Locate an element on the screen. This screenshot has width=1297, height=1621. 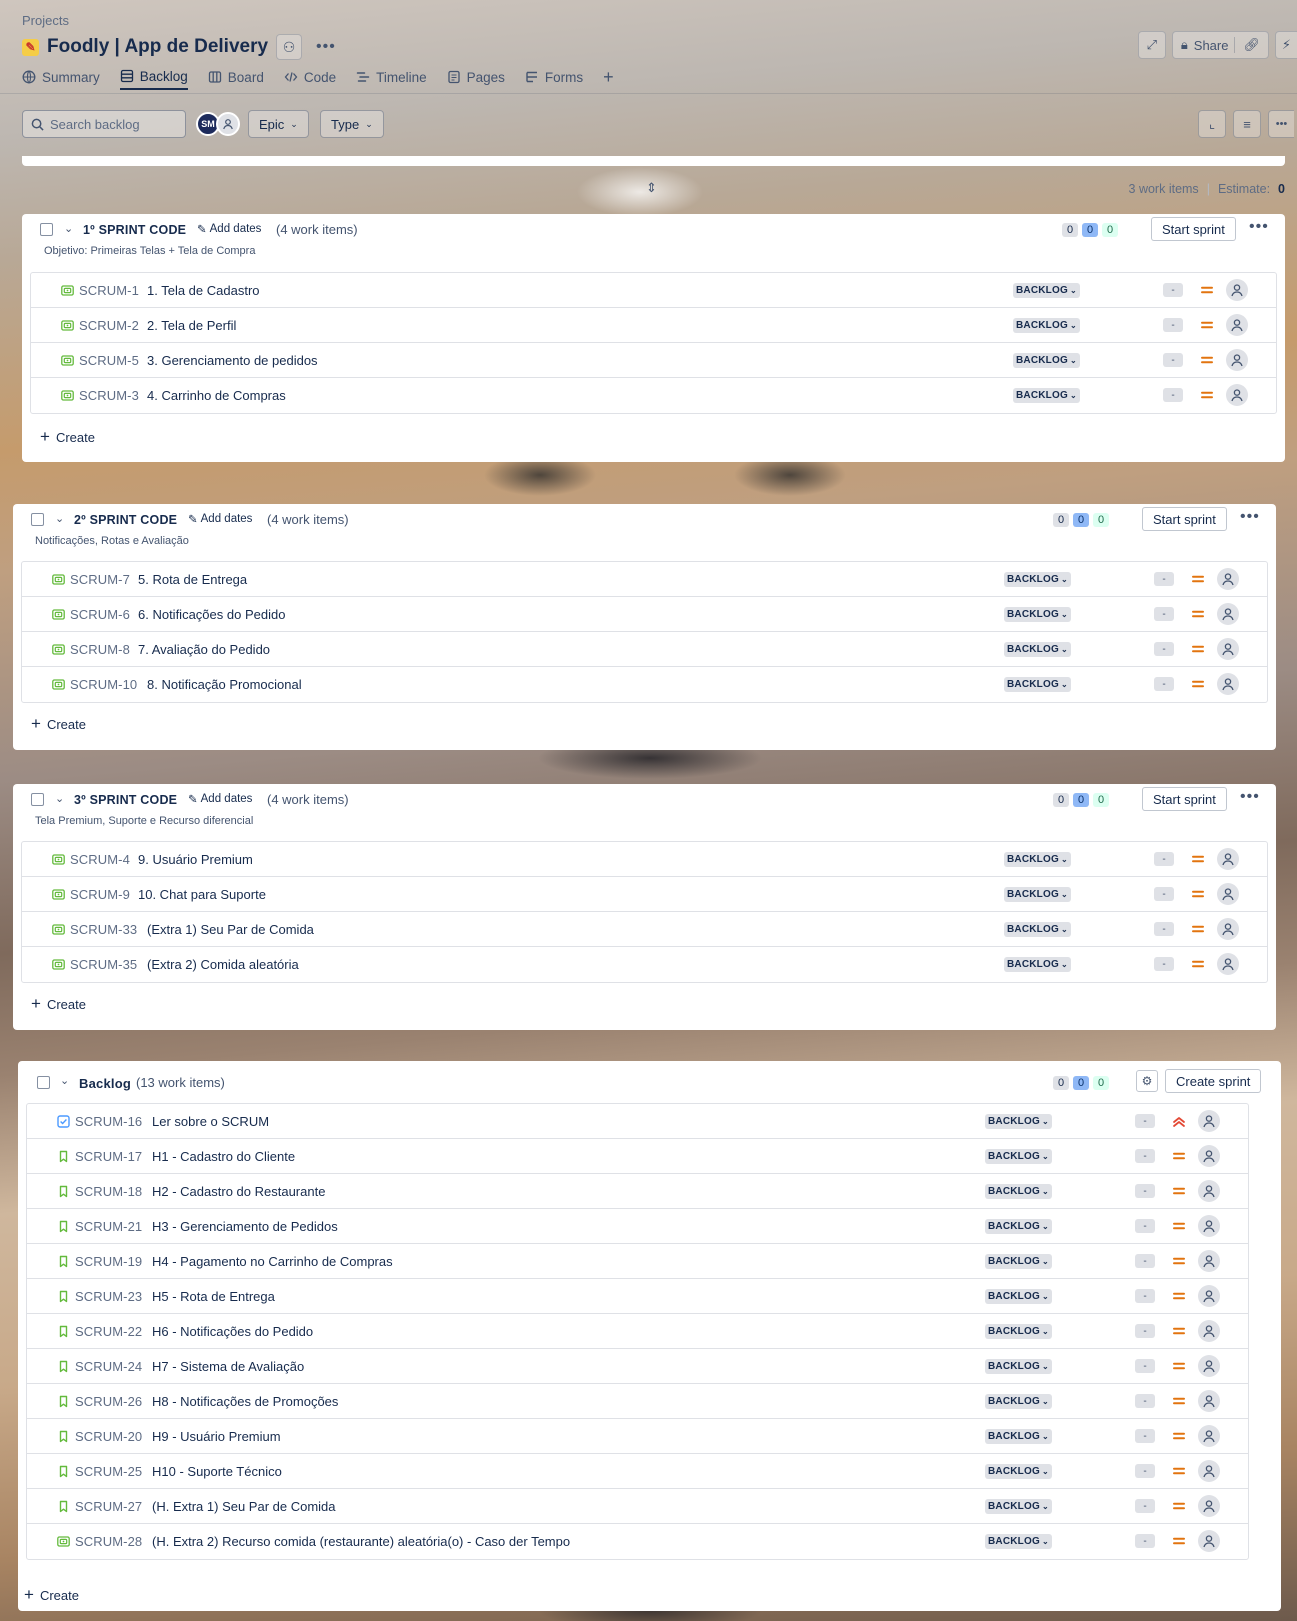
work-item-summary: H1 - Cadastro do Cliente is located at coordinates (223, 1156).